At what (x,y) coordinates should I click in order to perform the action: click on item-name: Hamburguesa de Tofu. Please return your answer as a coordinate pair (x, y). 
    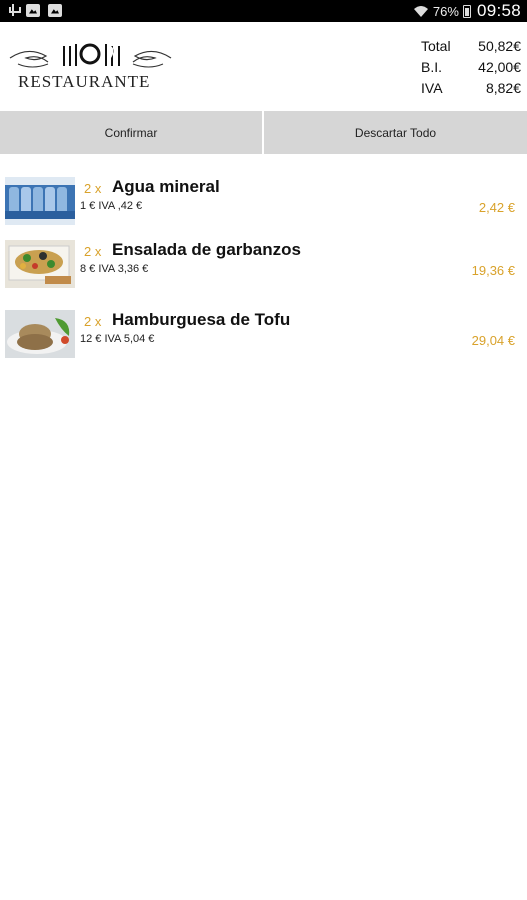
    Looking at the image, I should click on (201, 319).